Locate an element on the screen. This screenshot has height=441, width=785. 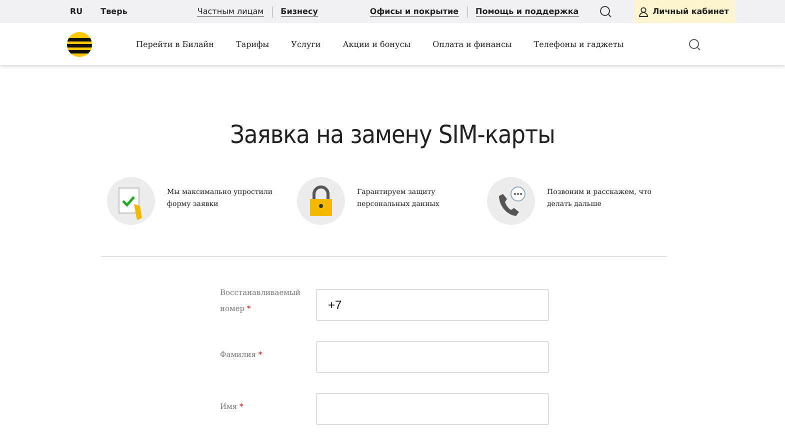
nav-item: Акции и бонусы is located at coordinates (376, 44).